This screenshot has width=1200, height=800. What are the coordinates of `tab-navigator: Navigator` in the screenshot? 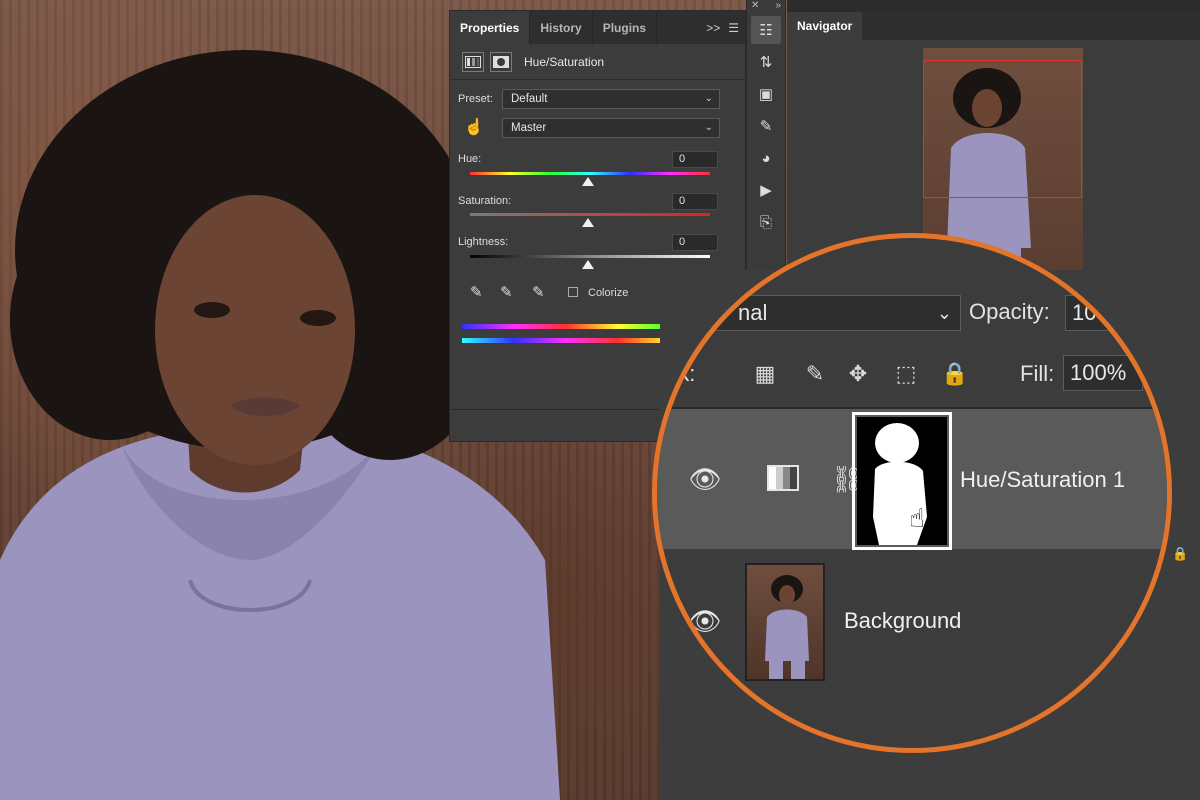 It's located at (825, 26).